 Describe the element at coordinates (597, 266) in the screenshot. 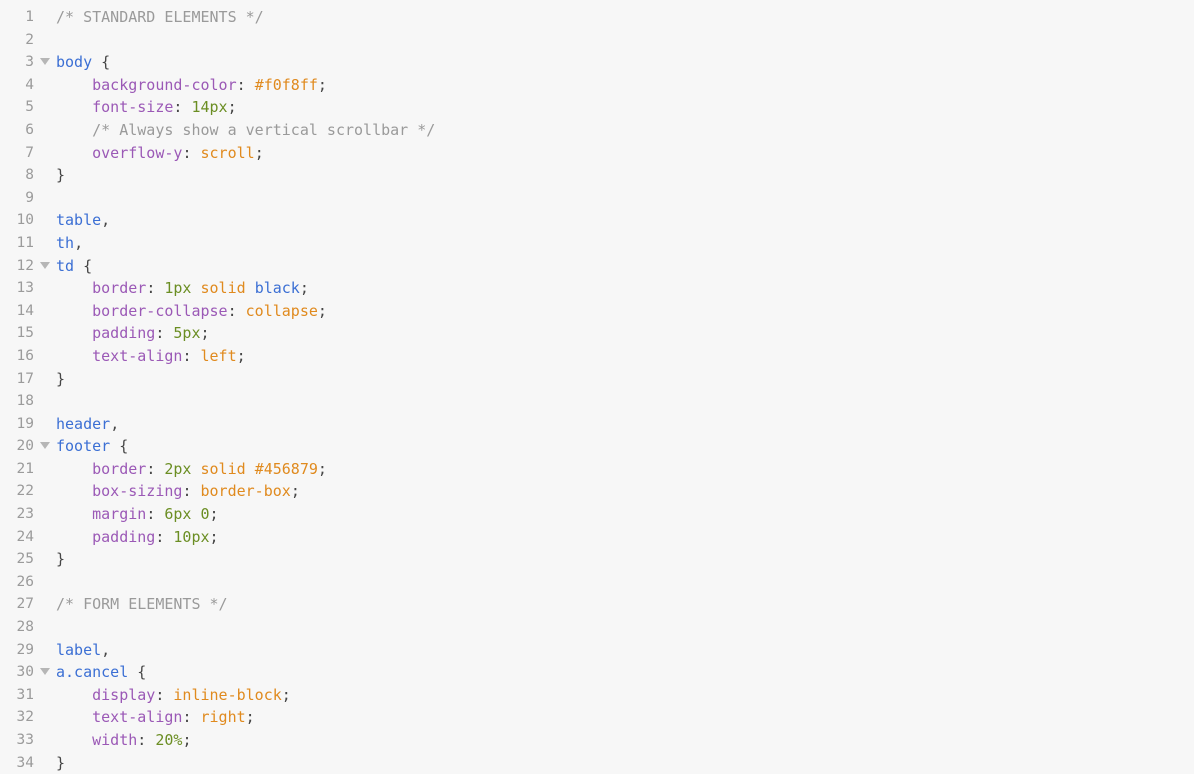

I see `code-line: 12 td {` at that location.